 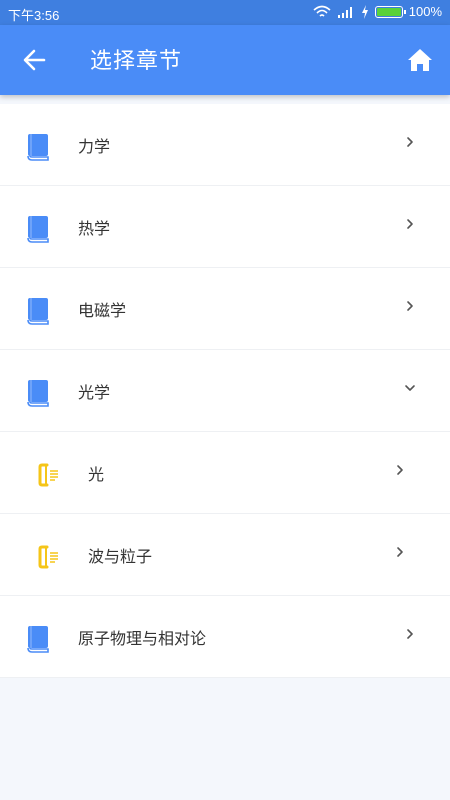 I want to click on chapter-label: 波与粒子, so click(x=120, y=556).